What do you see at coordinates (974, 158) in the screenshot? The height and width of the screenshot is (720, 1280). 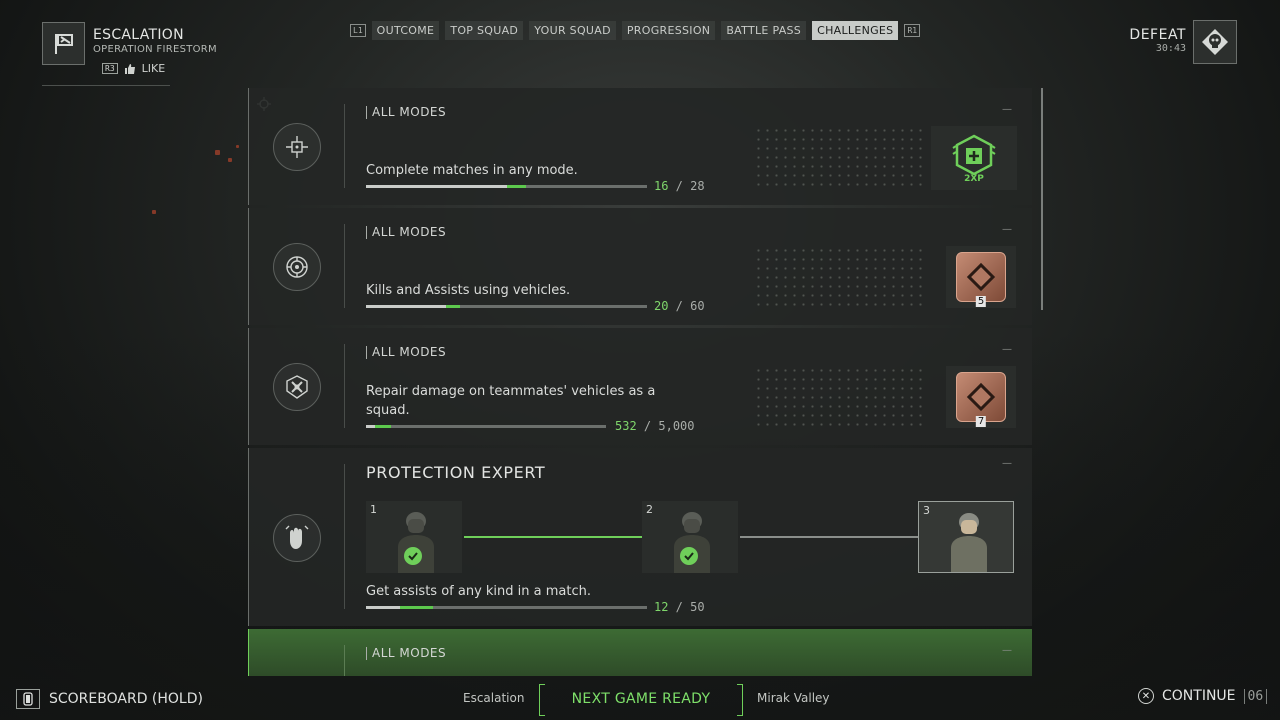 I see `reward-xp-boost: 2XP` at bounding box center [974, 158].